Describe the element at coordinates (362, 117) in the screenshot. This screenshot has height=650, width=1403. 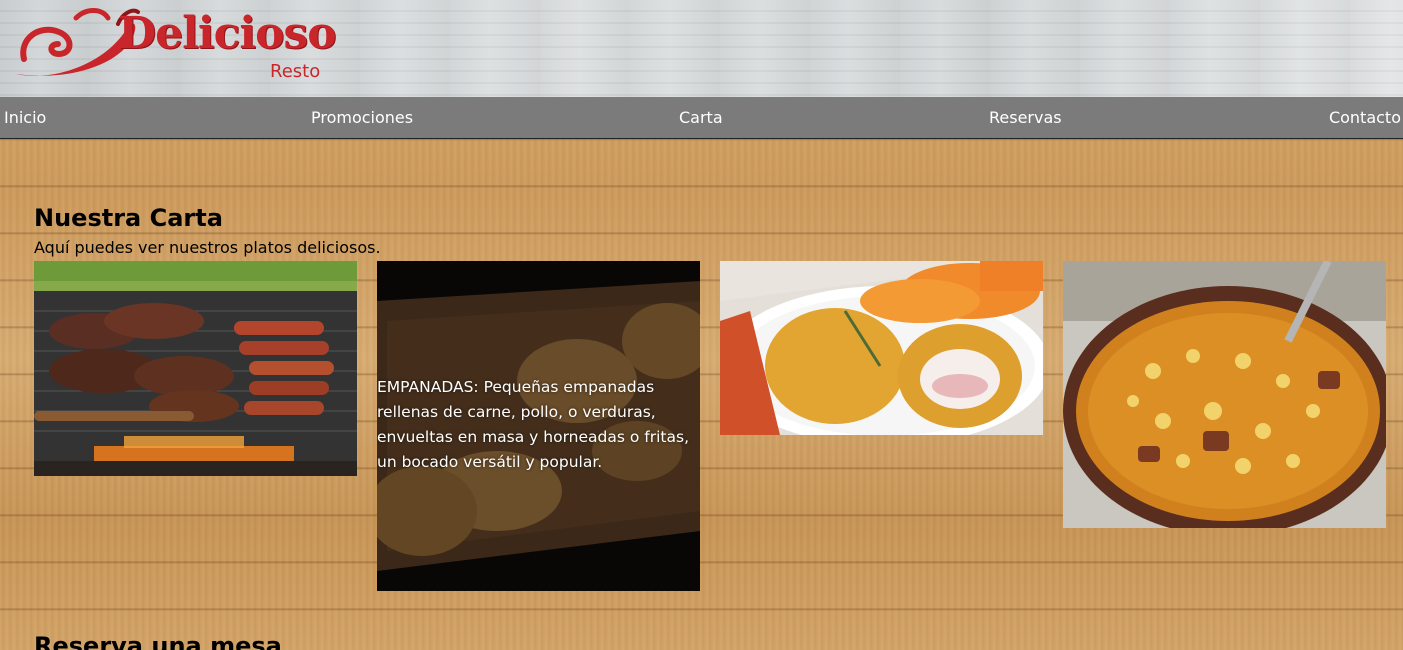
I see `nav-item-promociones: Promociones` at that location.